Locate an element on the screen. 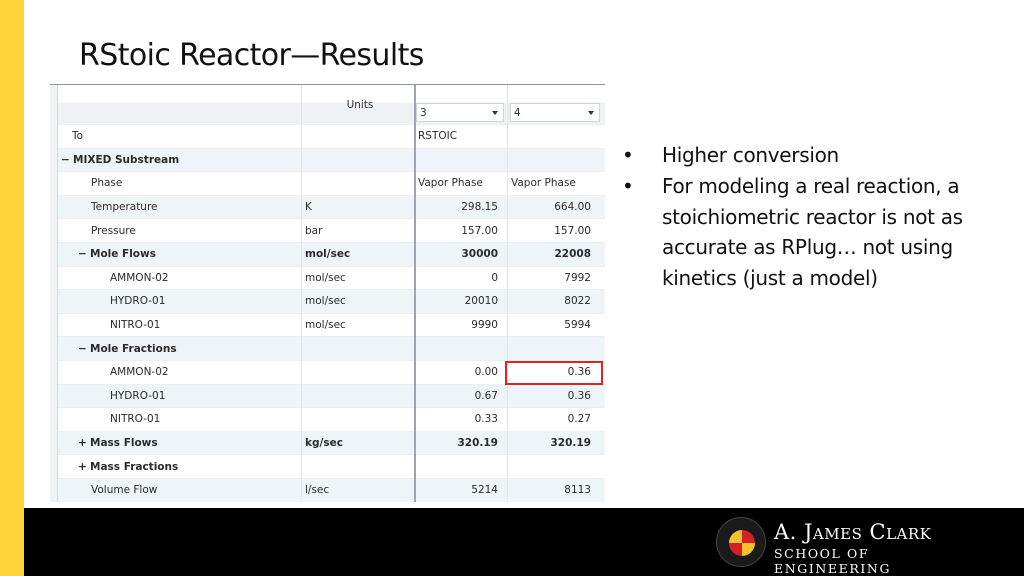  row-label: − MIXED Substream is located at coordinates (179, 160).